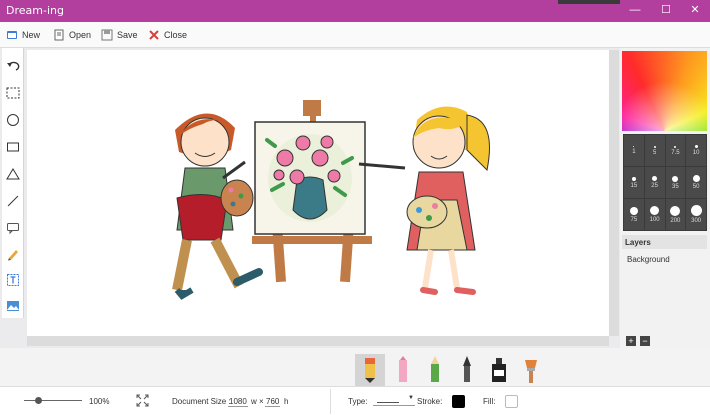  What do you see at coordinates (666, 11) in the screenshot?
I see `maximize-button: ☐` at bounding box center [666, 11].